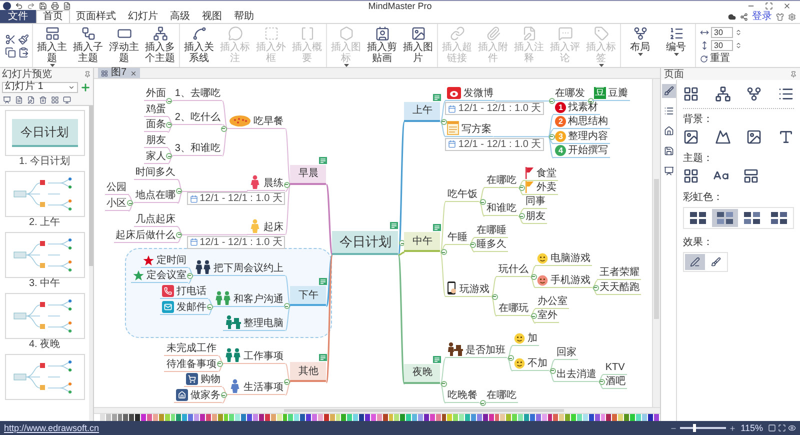 This screenshot has height=435, width=800. What do you see at coordinates (143, 16) in the screenshot?
I see `ribbon-tab: 幻灯片` at bounding box center [143, 16].